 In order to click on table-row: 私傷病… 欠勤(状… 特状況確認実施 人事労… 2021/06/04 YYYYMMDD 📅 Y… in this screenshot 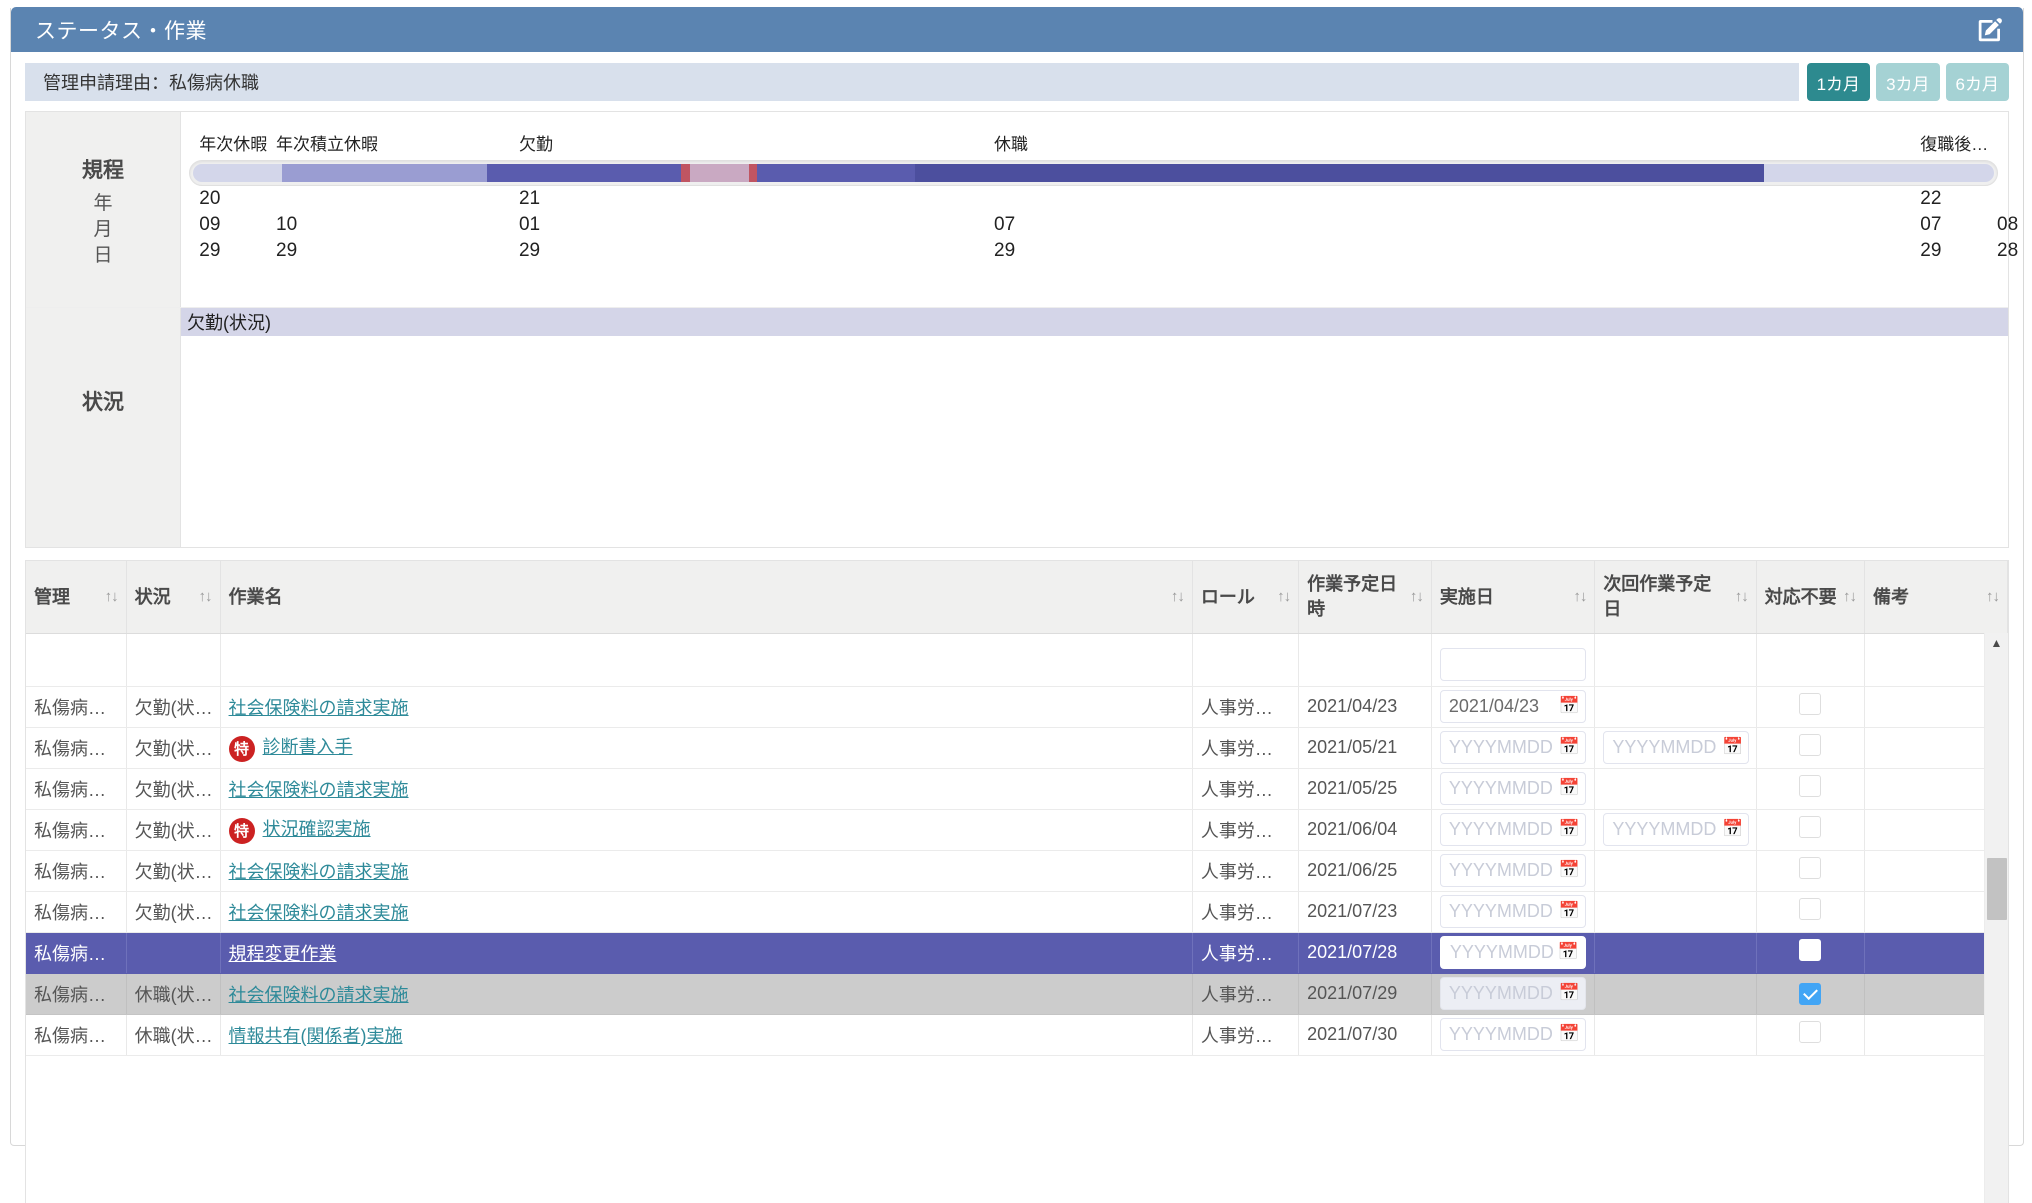, I will do `click(1017, 830)`.